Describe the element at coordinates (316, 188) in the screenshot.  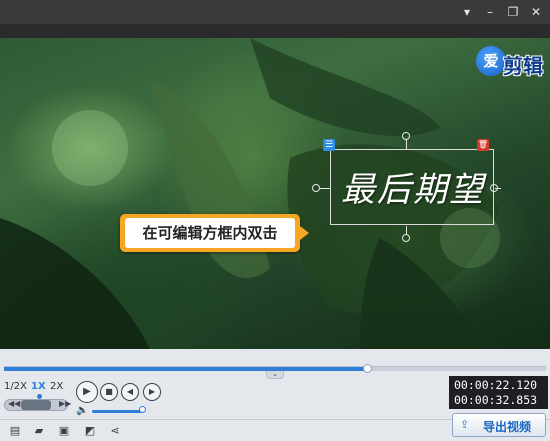
I see `resize-handle-left` at that location.